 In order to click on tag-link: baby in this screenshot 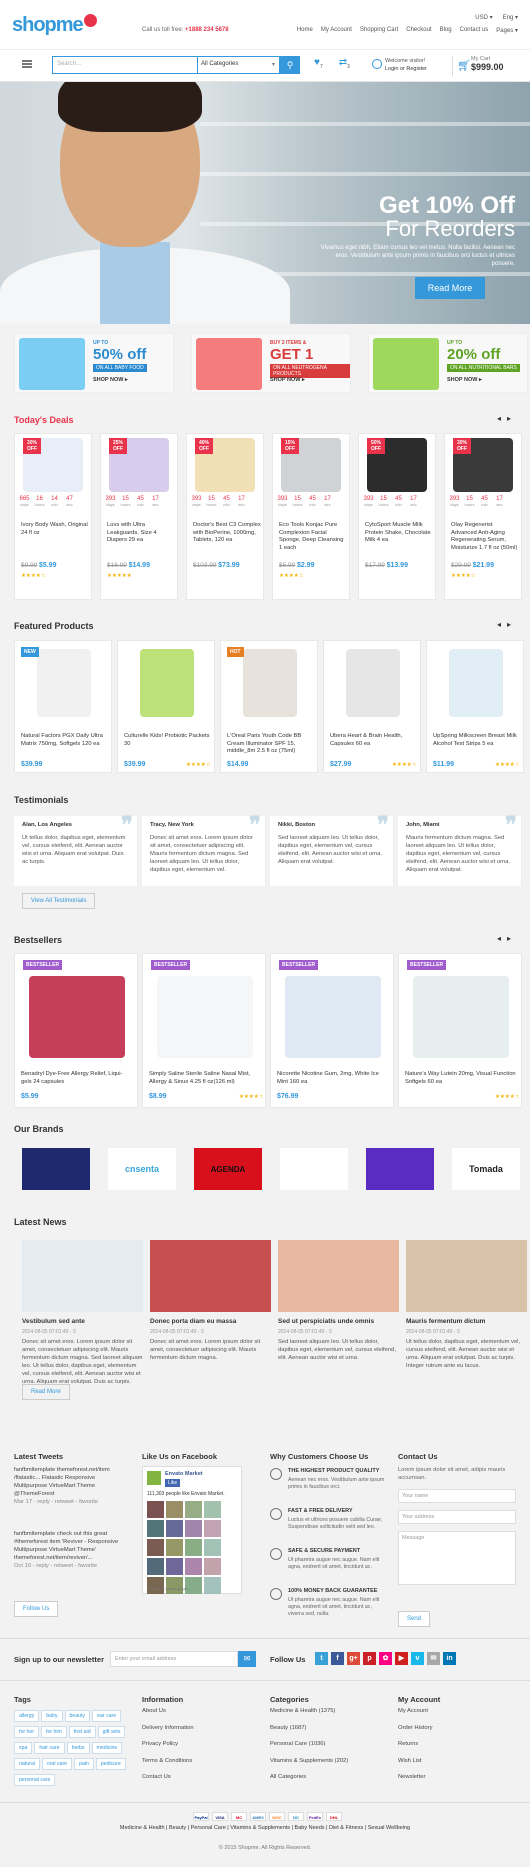, I will do `click(52, 1716)`.